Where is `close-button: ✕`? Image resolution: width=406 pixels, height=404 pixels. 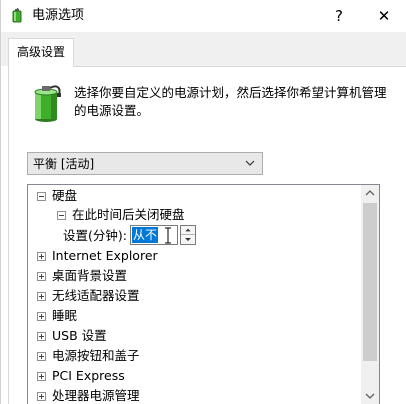 close-button: ✕ is located at coordinates (383, 16).